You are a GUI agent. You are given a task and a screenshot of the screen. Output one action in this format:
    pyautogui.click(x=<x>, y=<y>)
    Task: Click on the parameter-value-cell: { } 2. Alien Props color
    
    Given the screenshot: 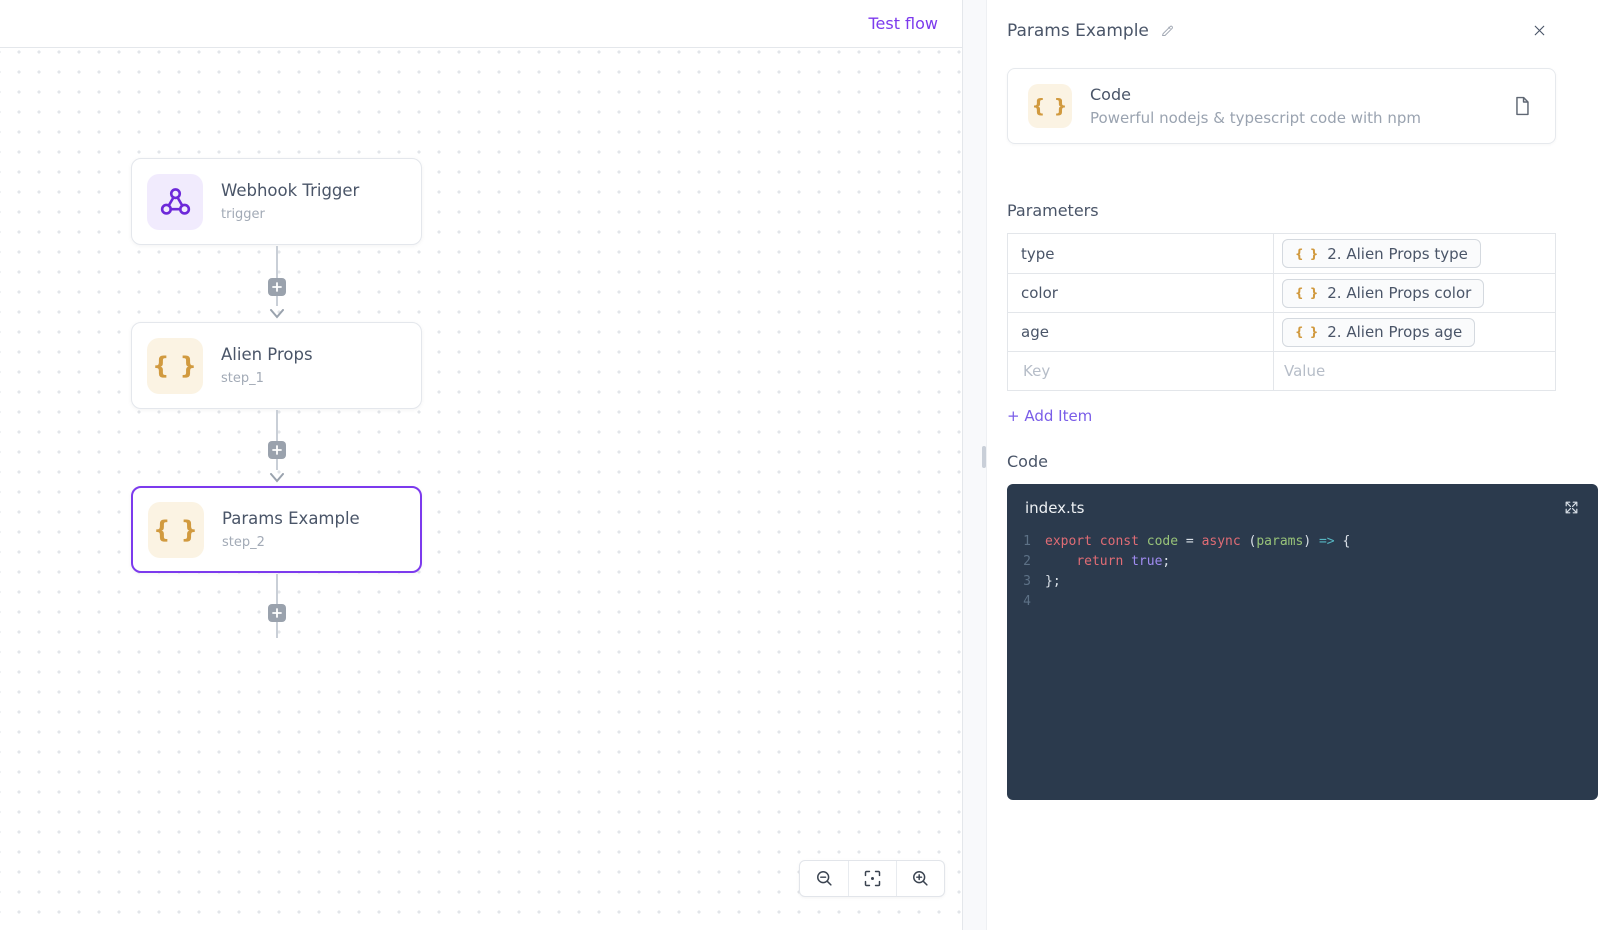 What is the action you would take?
    pyautogui.click(x=1414, y=293)
    